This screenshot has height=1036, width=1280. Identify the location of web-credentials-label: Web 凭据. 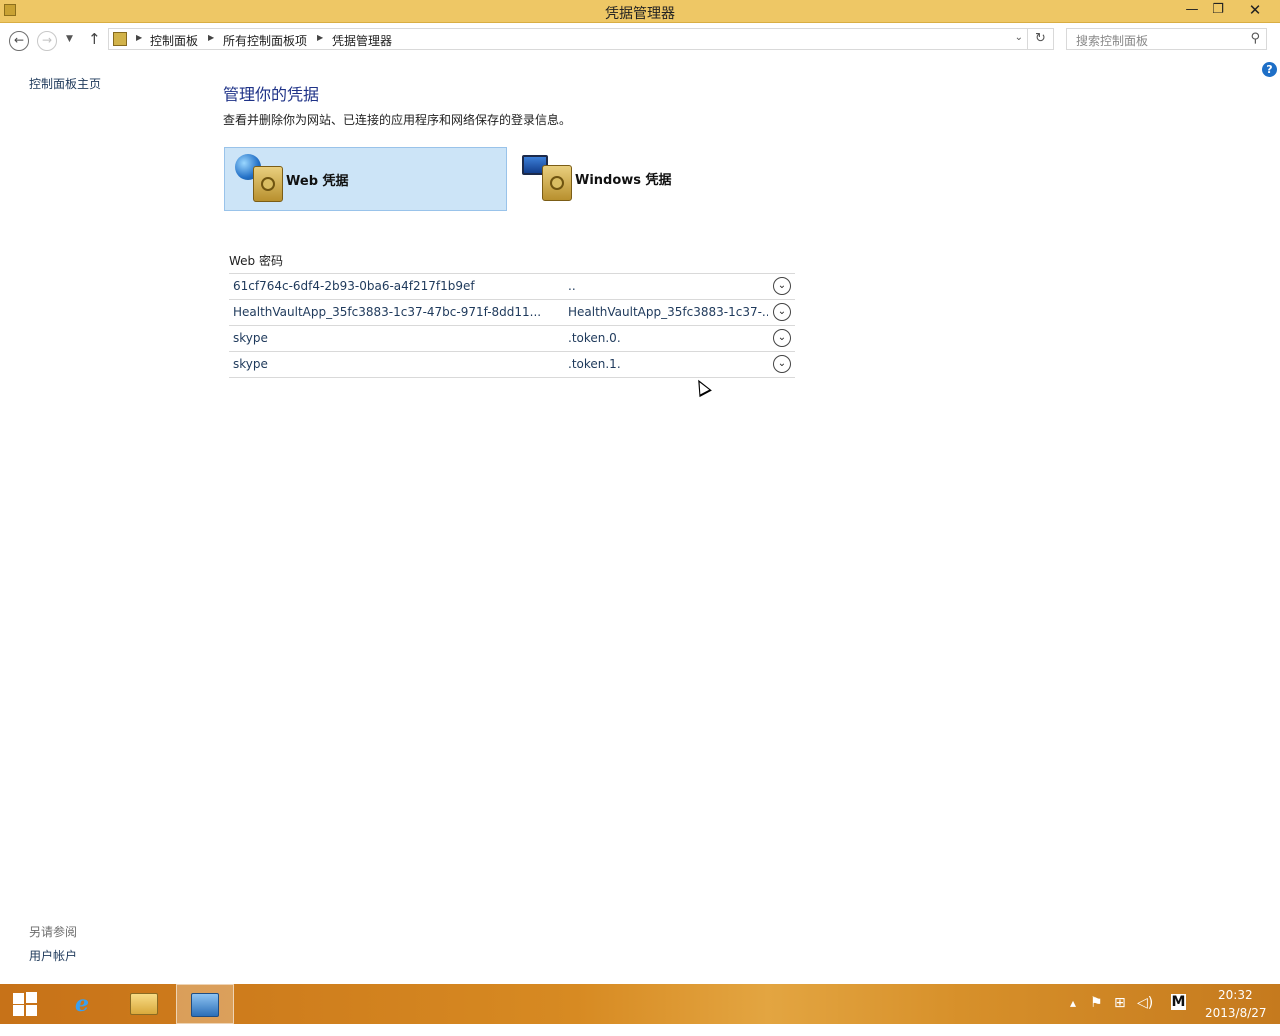
(317, 181).